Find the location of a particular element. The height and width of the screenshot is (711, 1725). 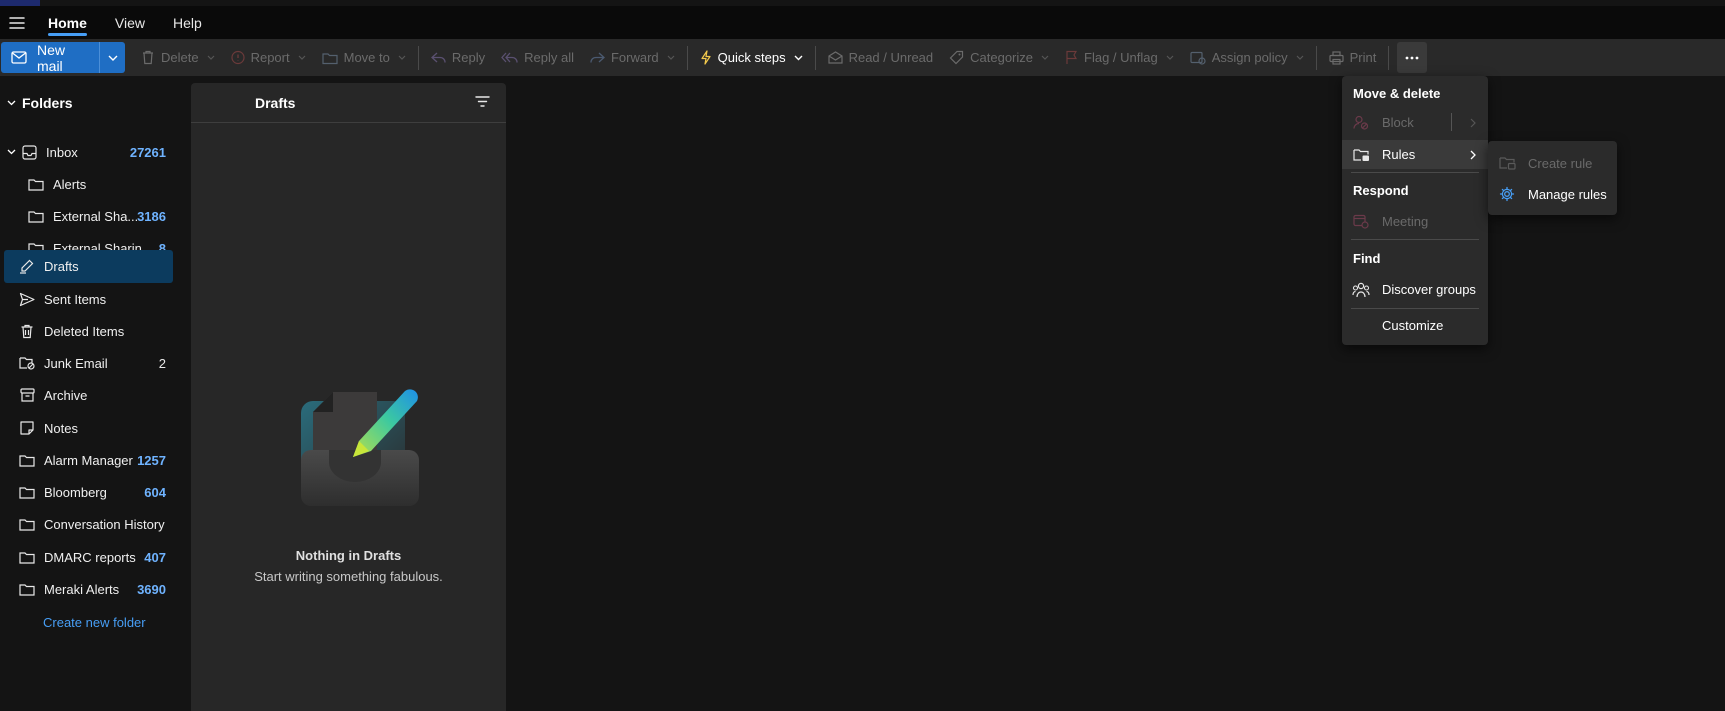

create-new-folder-link: Create new folder is located at coordinates (94, 622).